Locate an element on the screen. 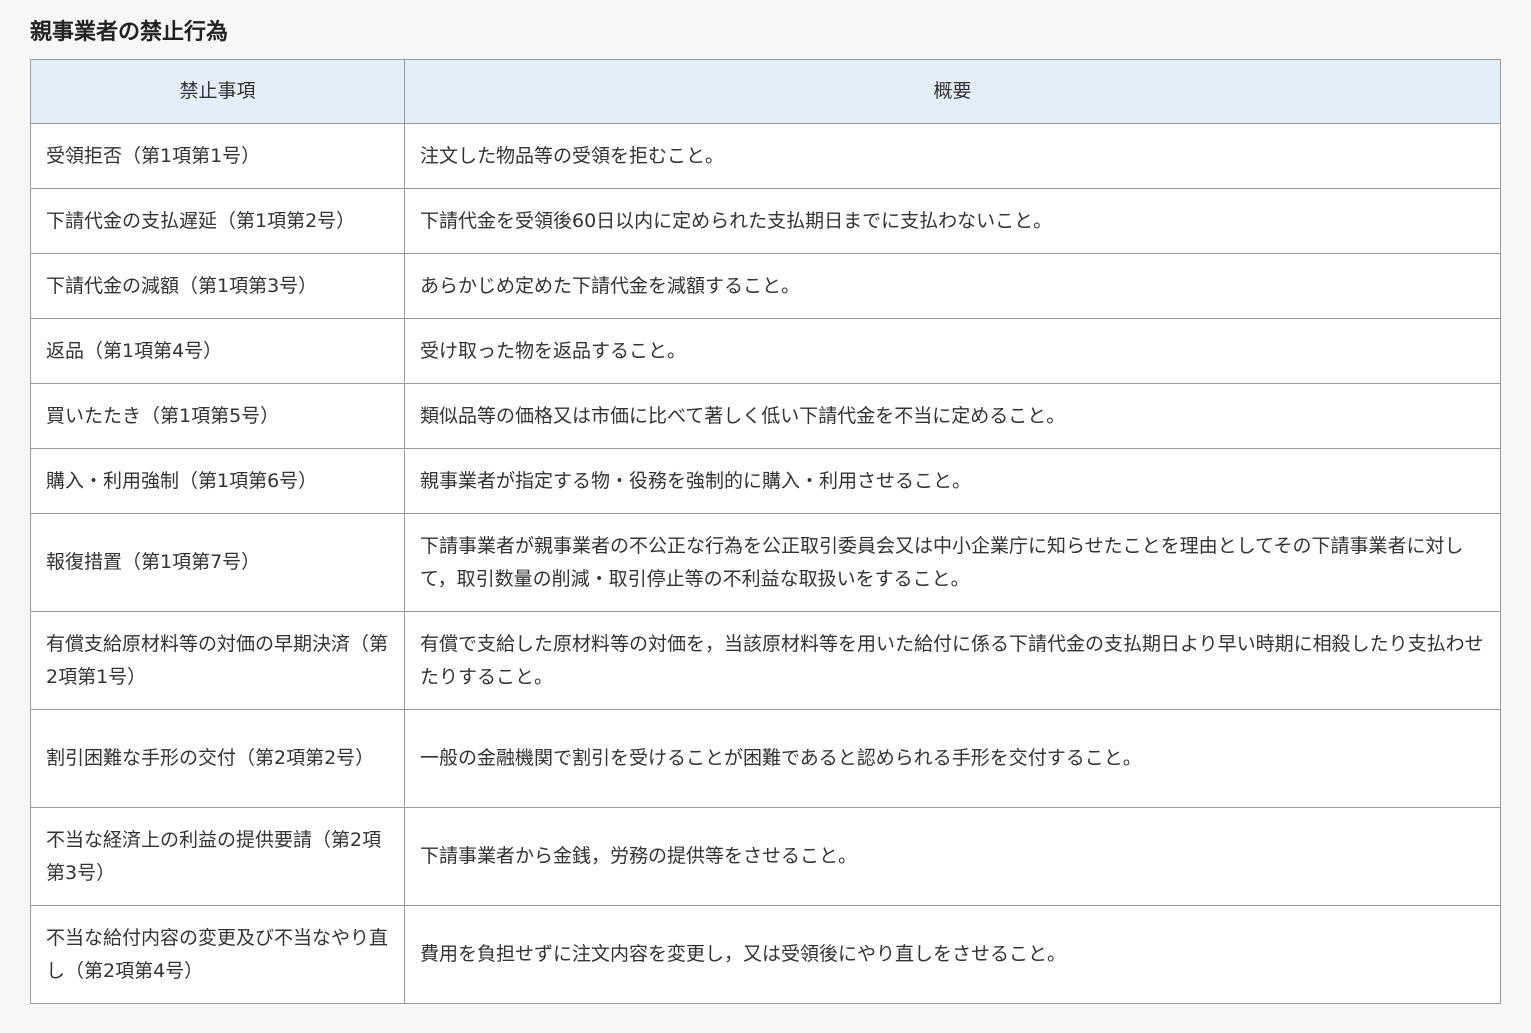 This screenshot has height=1033, width=1531. table-header-row: 禁止事項 概要 is located at coordinates (765, 91).